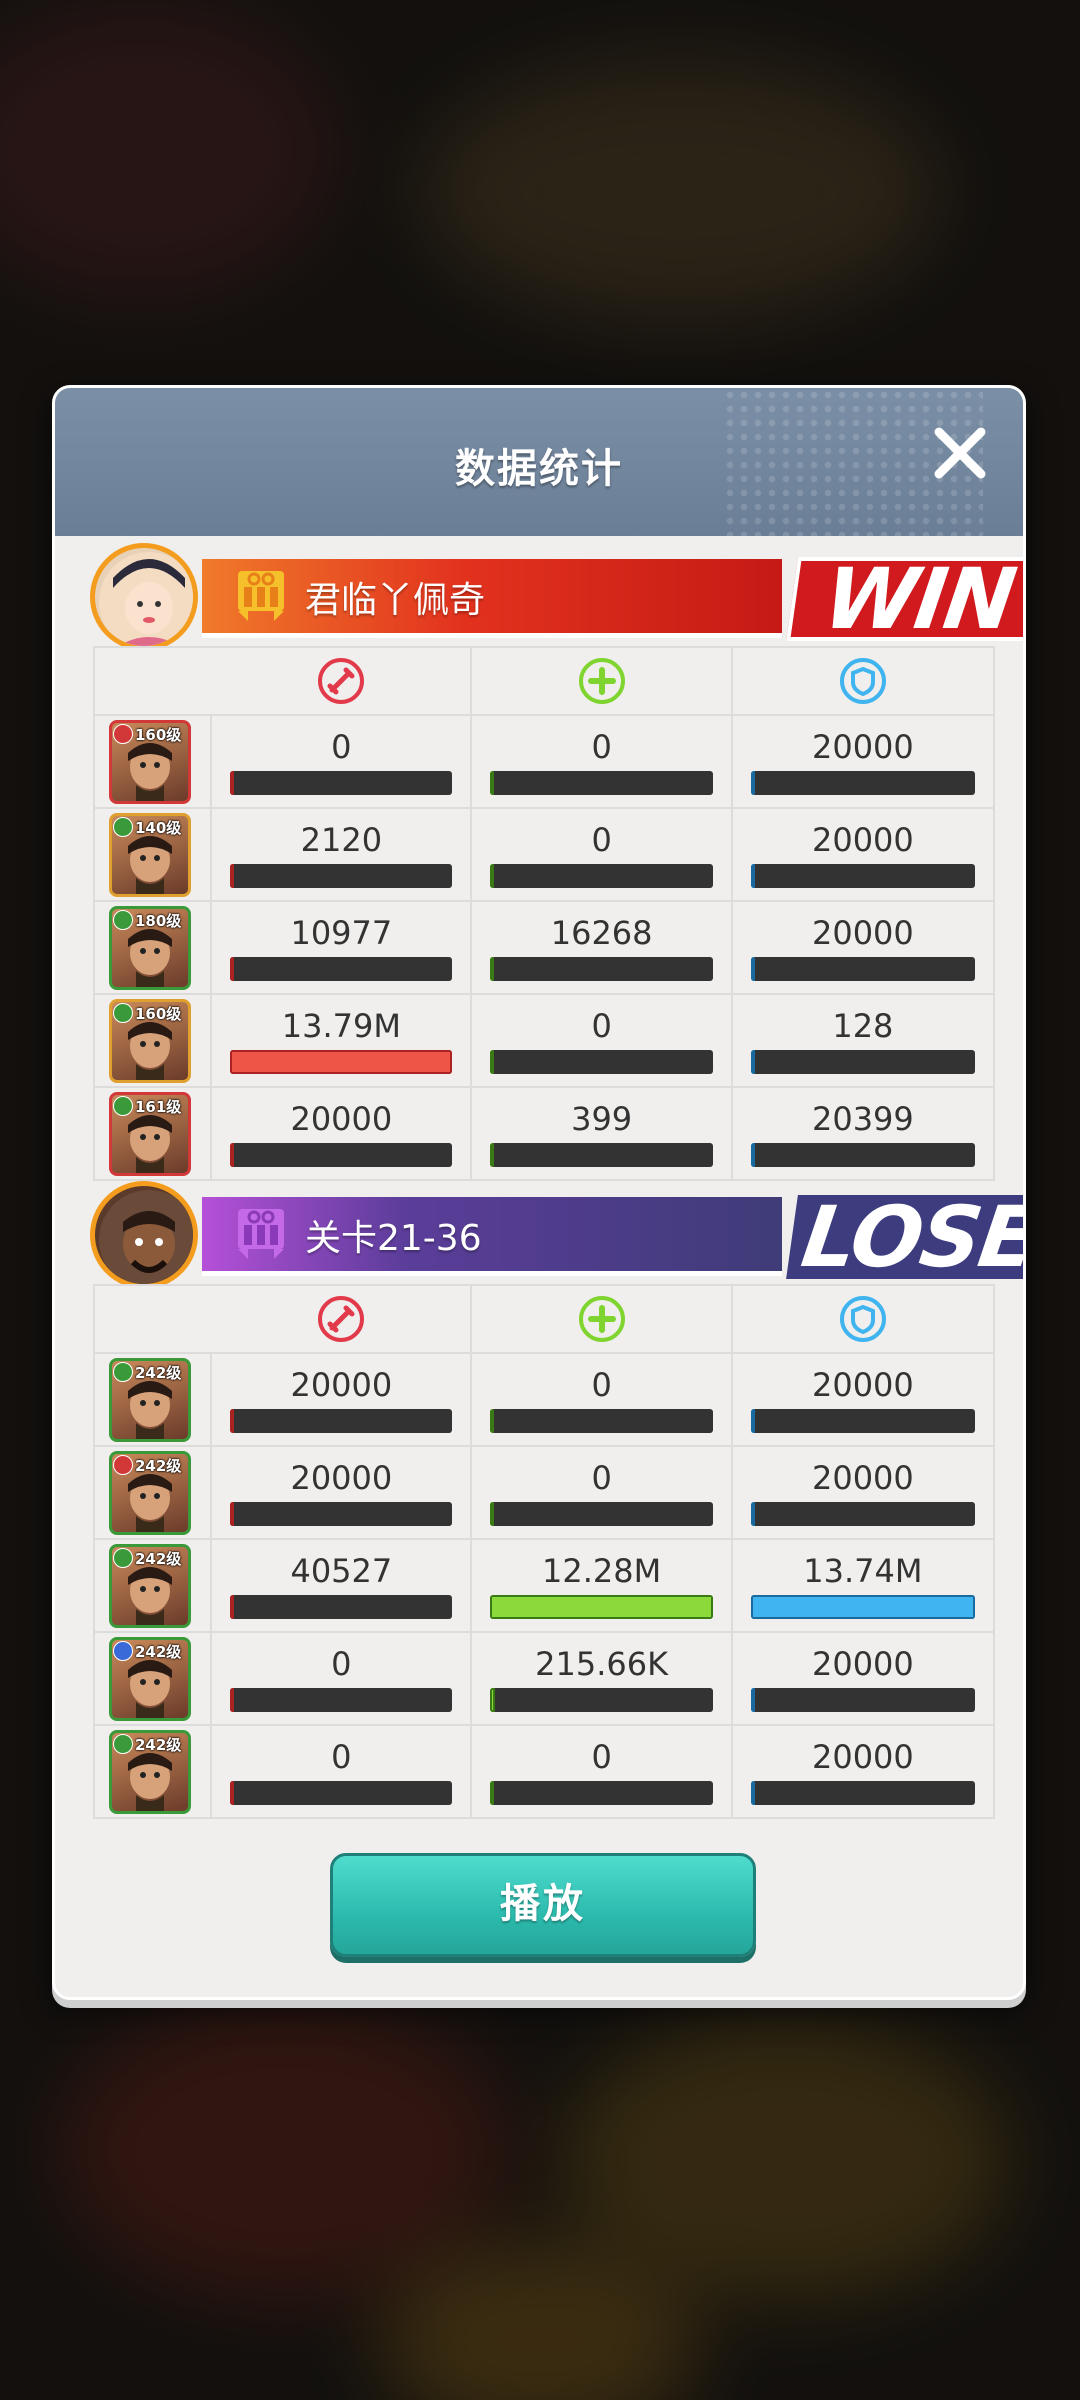  I want to click on close-icon, so click(960, 453).